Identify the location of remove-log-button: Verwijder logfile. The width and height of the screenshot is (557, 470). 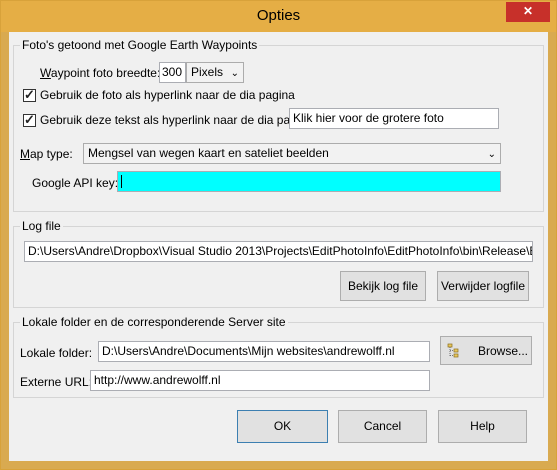
(483, 286).